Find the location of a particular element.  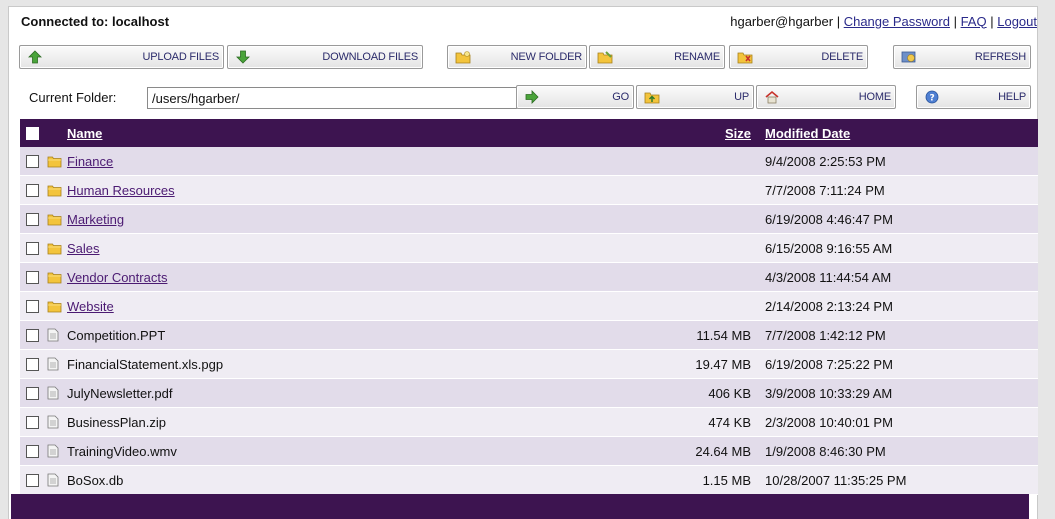

up-label: UP is located at coordinates (741, 97).